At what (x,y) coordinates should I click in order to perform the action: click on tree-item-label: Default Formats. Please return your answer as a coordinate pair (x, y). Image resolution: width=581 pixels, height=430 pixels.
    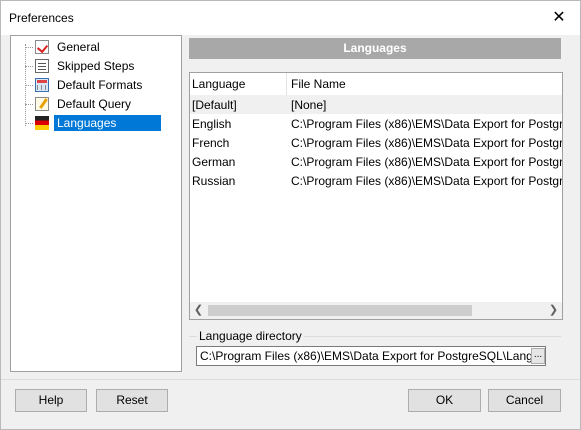
    Looking at the image, I should click on (100, 85).